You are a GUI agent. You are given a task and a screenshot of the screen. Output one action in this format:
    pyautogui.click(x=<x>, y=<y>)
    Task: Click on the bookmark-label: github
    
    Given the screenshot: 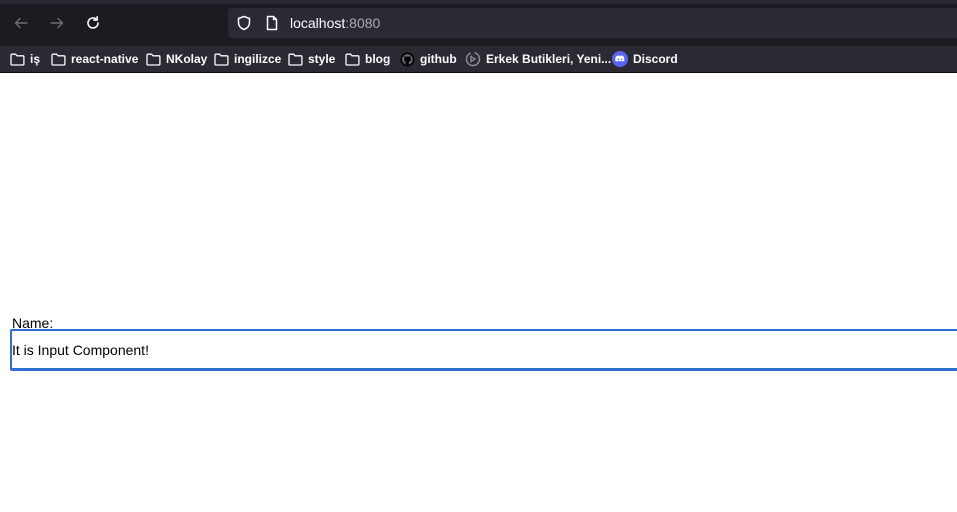 What is the action you would take?
    pyautogui.click(x=438, y=59)
    